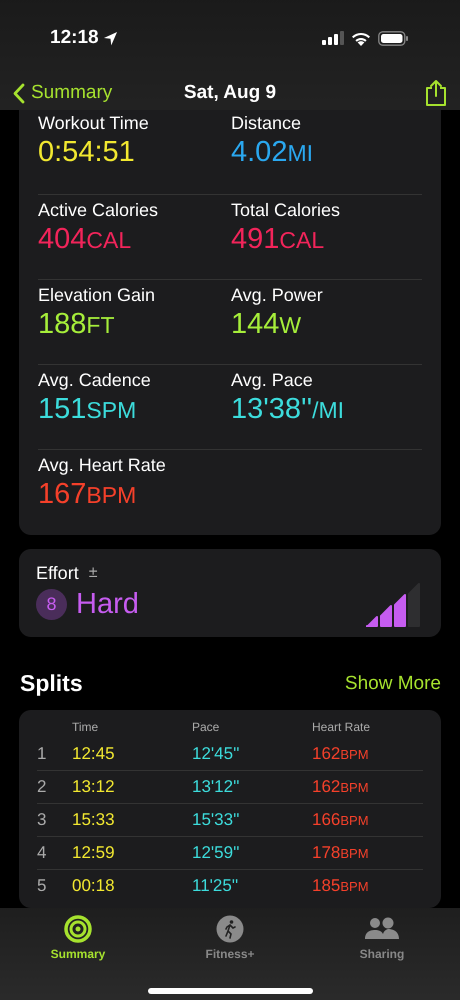  I want to click on split-time: 12:45, so click(93, 754).